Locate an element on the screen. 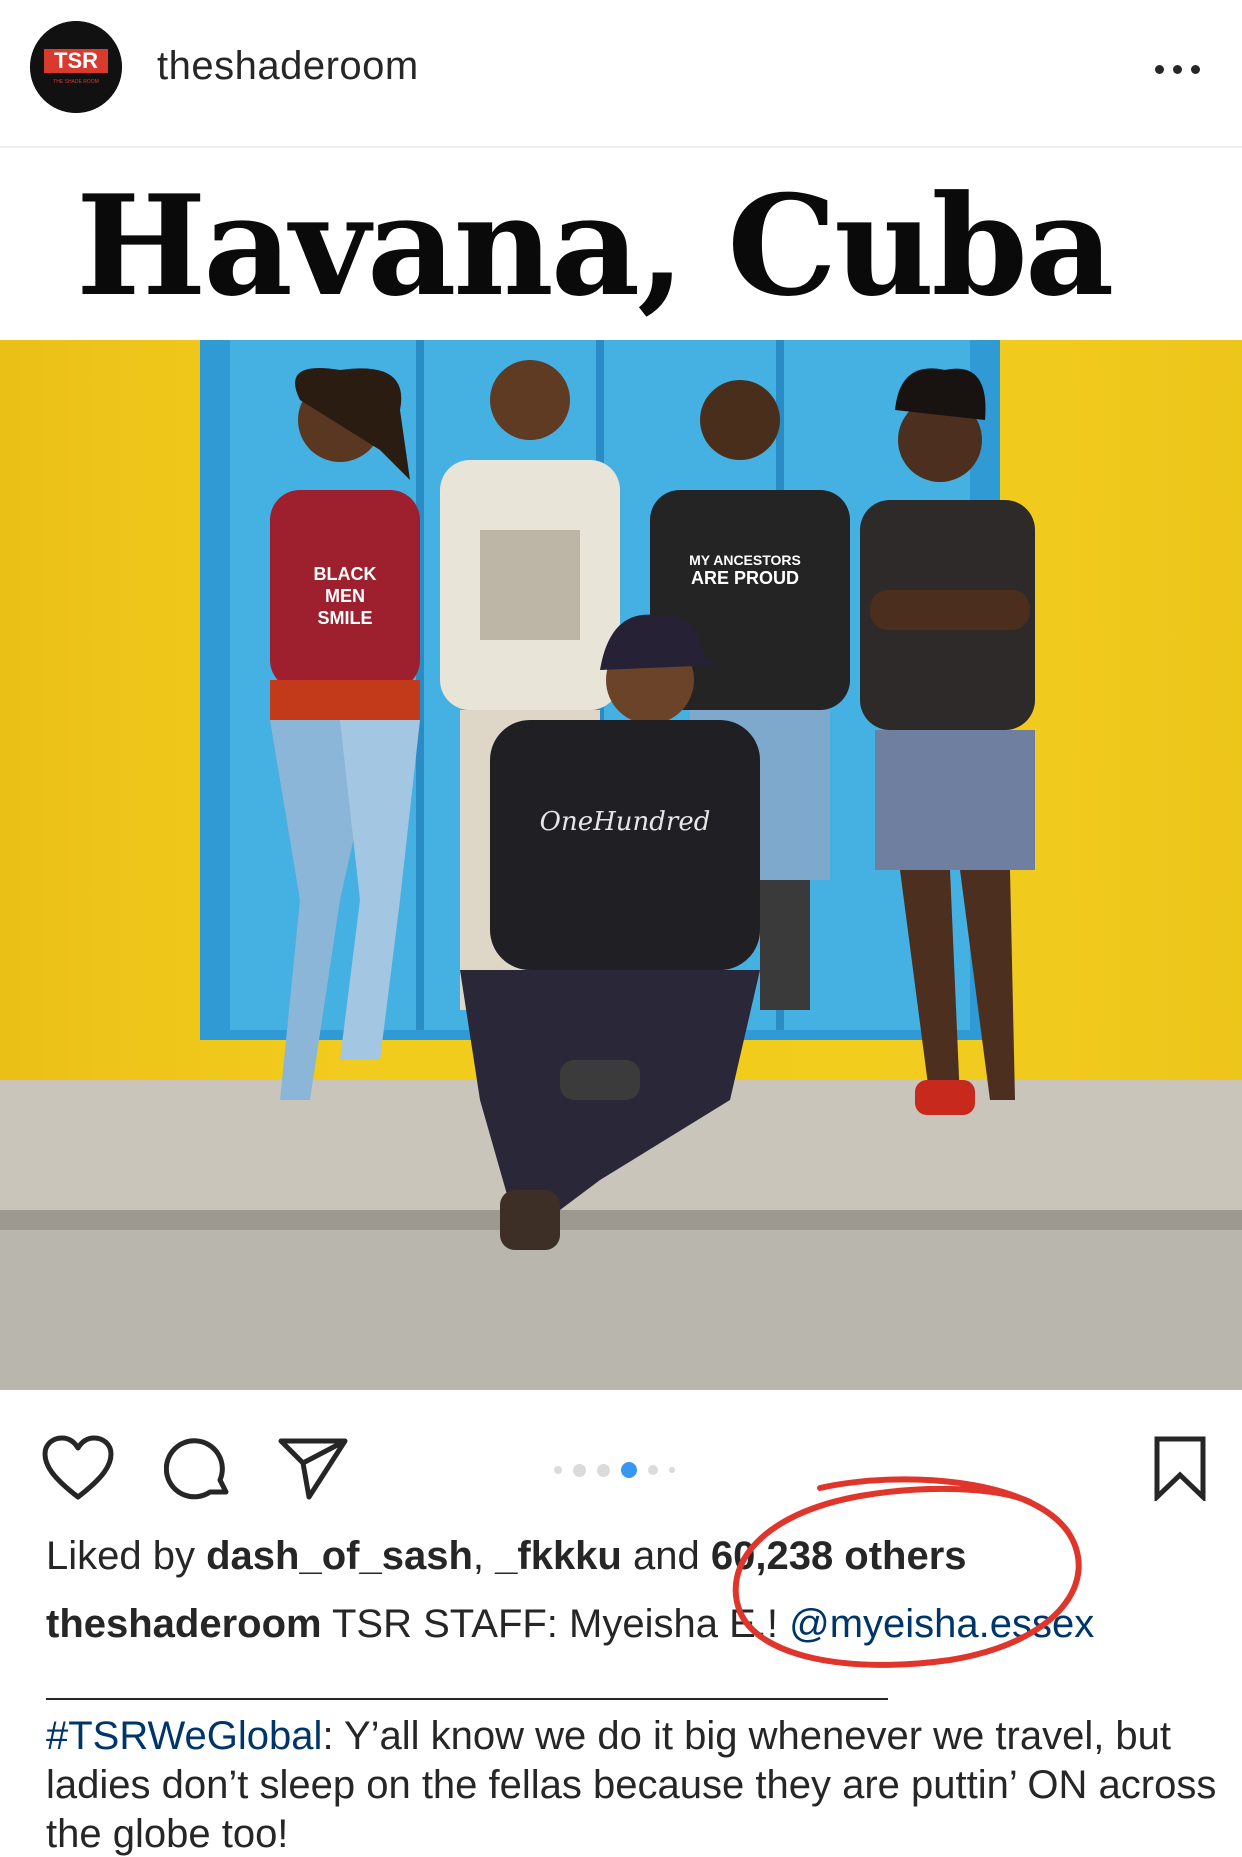 The image size is (1242, 1857). heart-icon is located at coordinates (78, 1467).